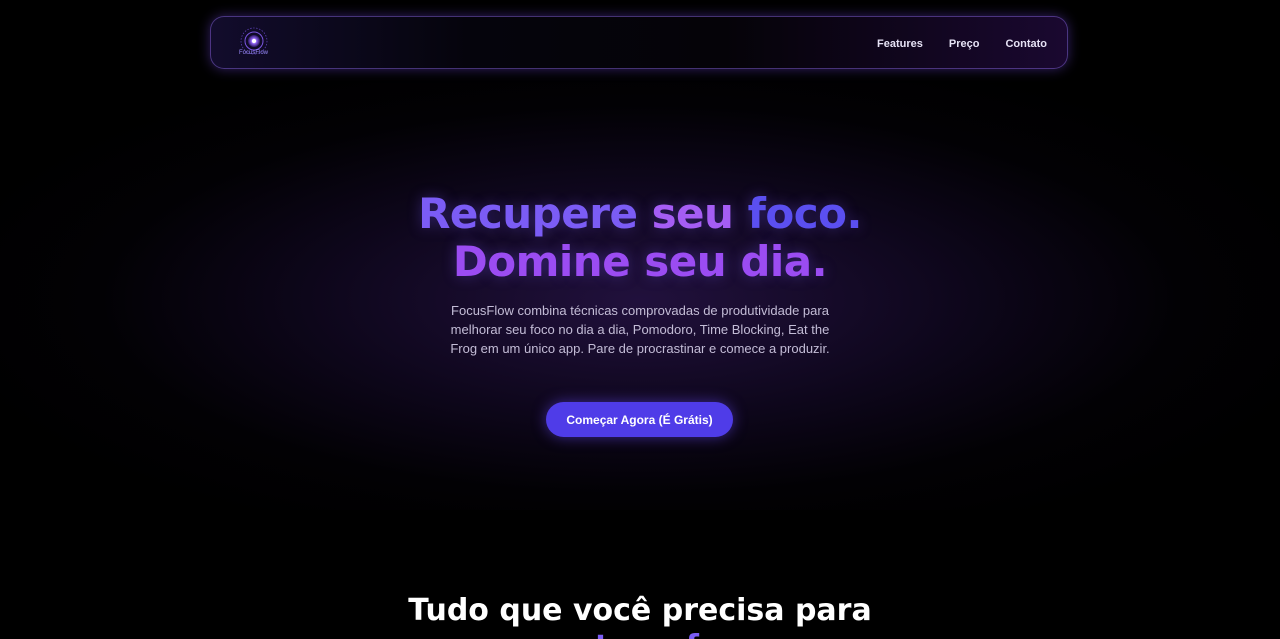 The width and height of the screenshot is (1280, 639). I want to click on nav-link-preco: Preço, so click(964, 44).